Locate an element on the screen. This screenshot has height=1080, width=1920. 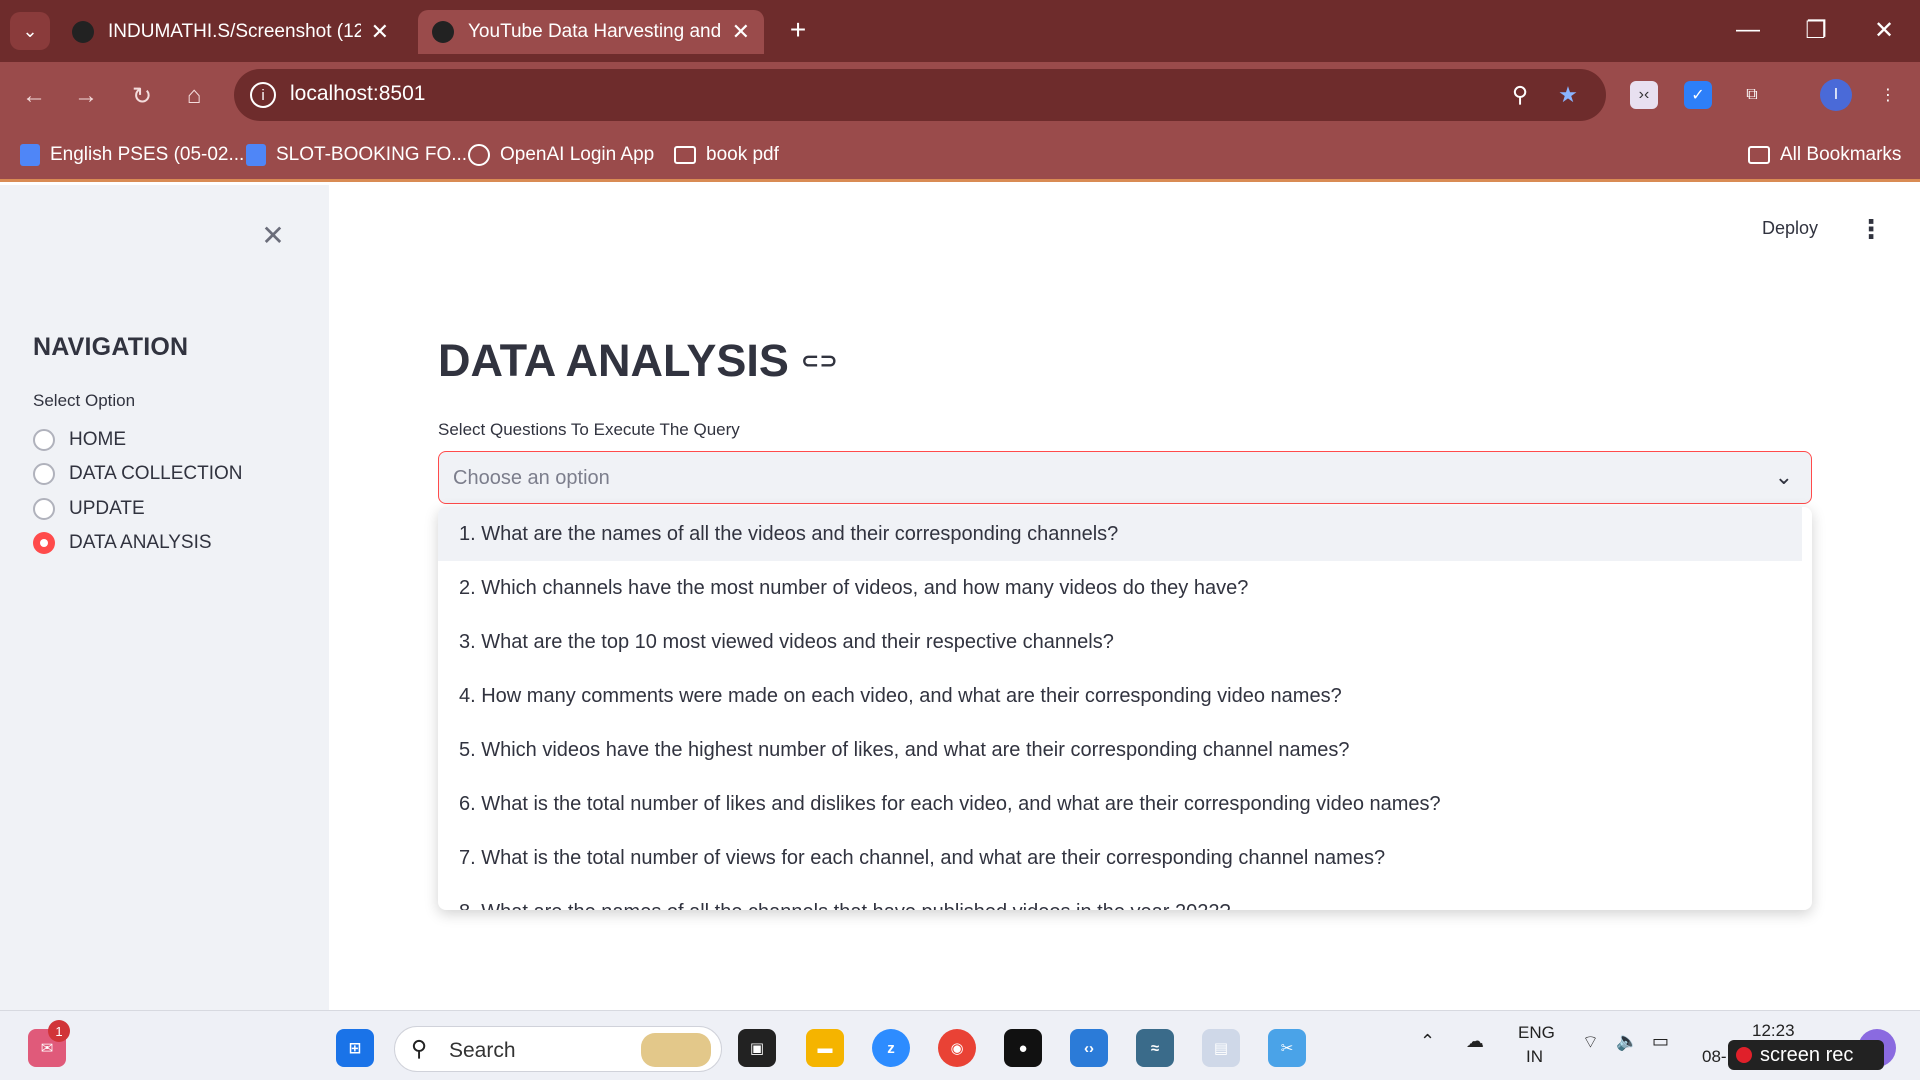
bookmark-label: book pdf is located at coordinates (742, 154).